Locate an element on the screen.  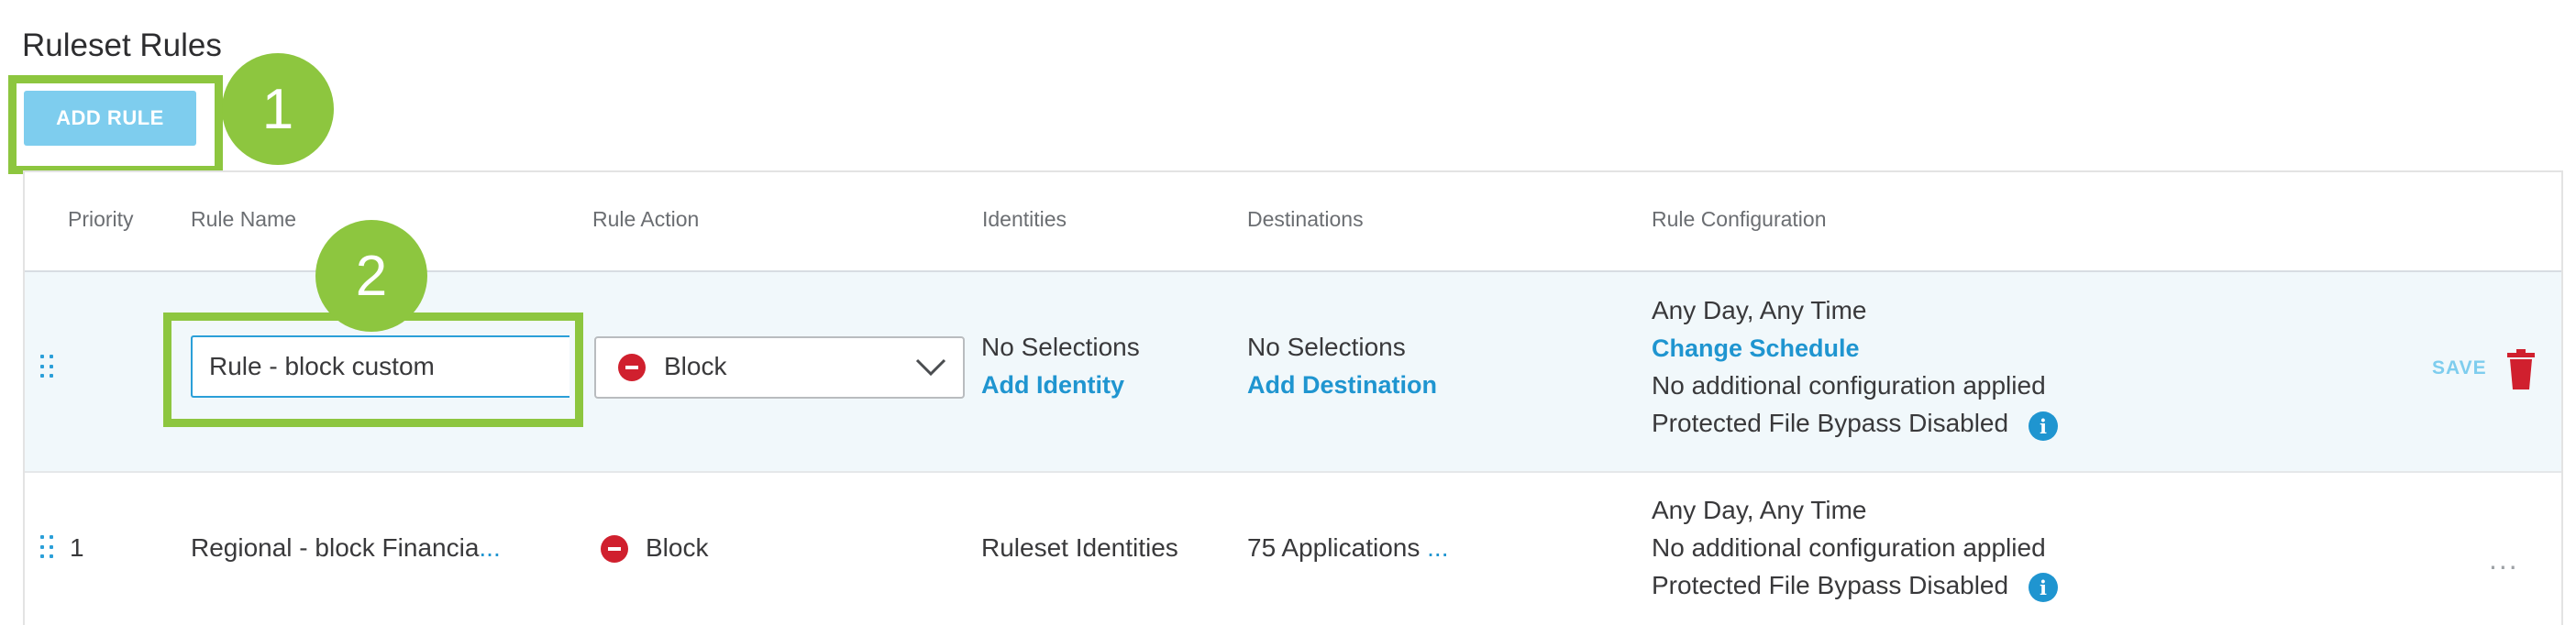
callout-1: 1 is located at coordinates (278, 109).